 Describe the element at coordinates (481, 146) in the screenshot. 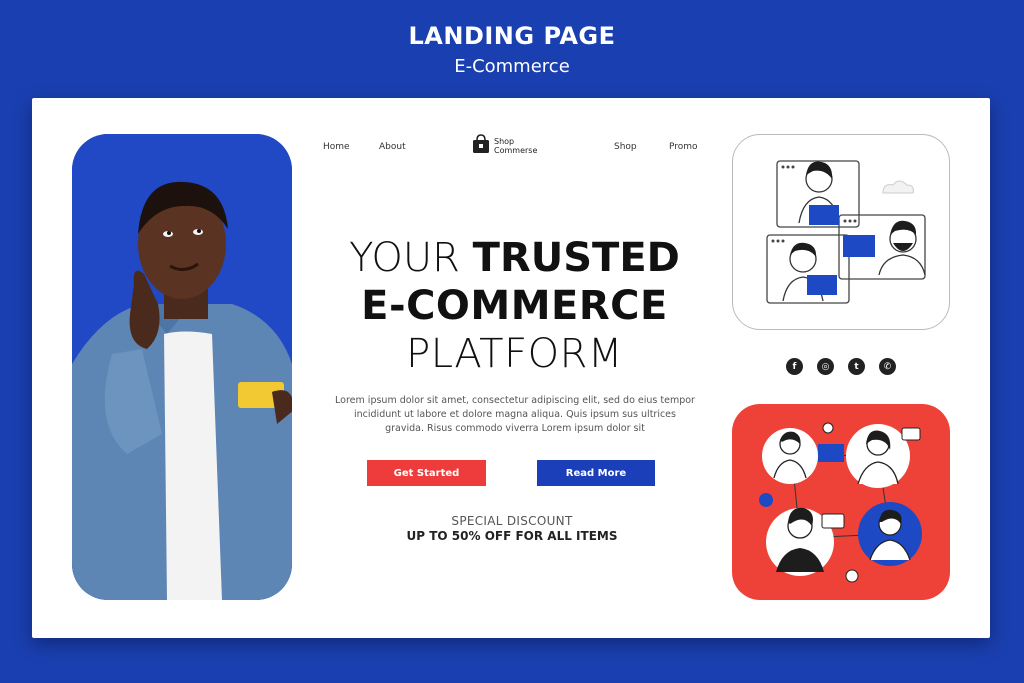

I see `shopping-bag-icon` at that location.